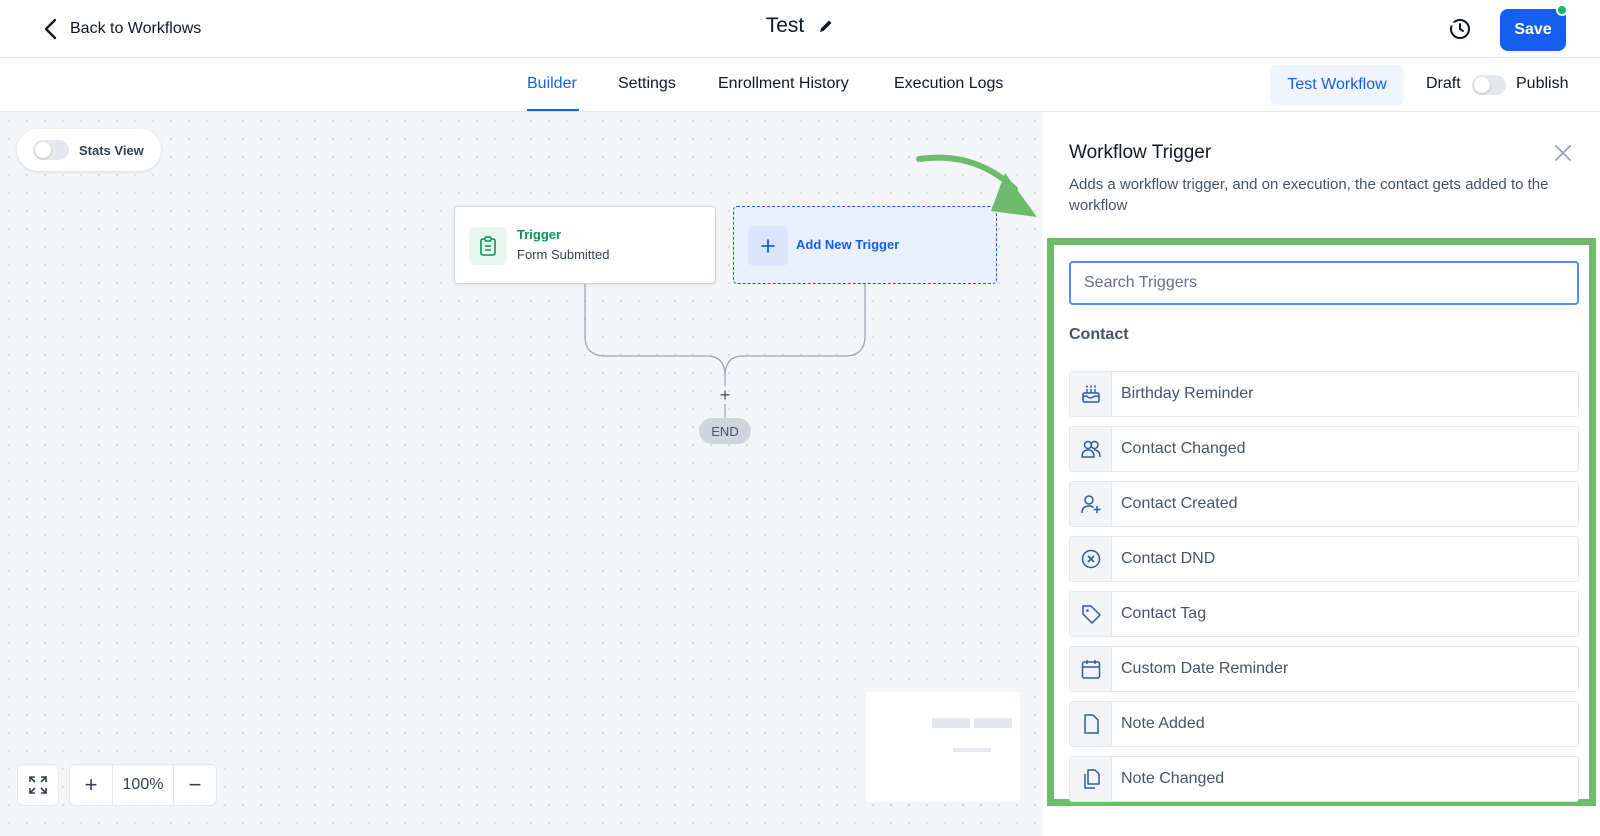 Image resolution: width=1600 pixels, height=836 pixels. What do you see at coordinates (1324, 669) in the screenshot?
I see `trigger-item-custom-date-reminder: Custom Date Reminder` at bounding box center [1324, 669].